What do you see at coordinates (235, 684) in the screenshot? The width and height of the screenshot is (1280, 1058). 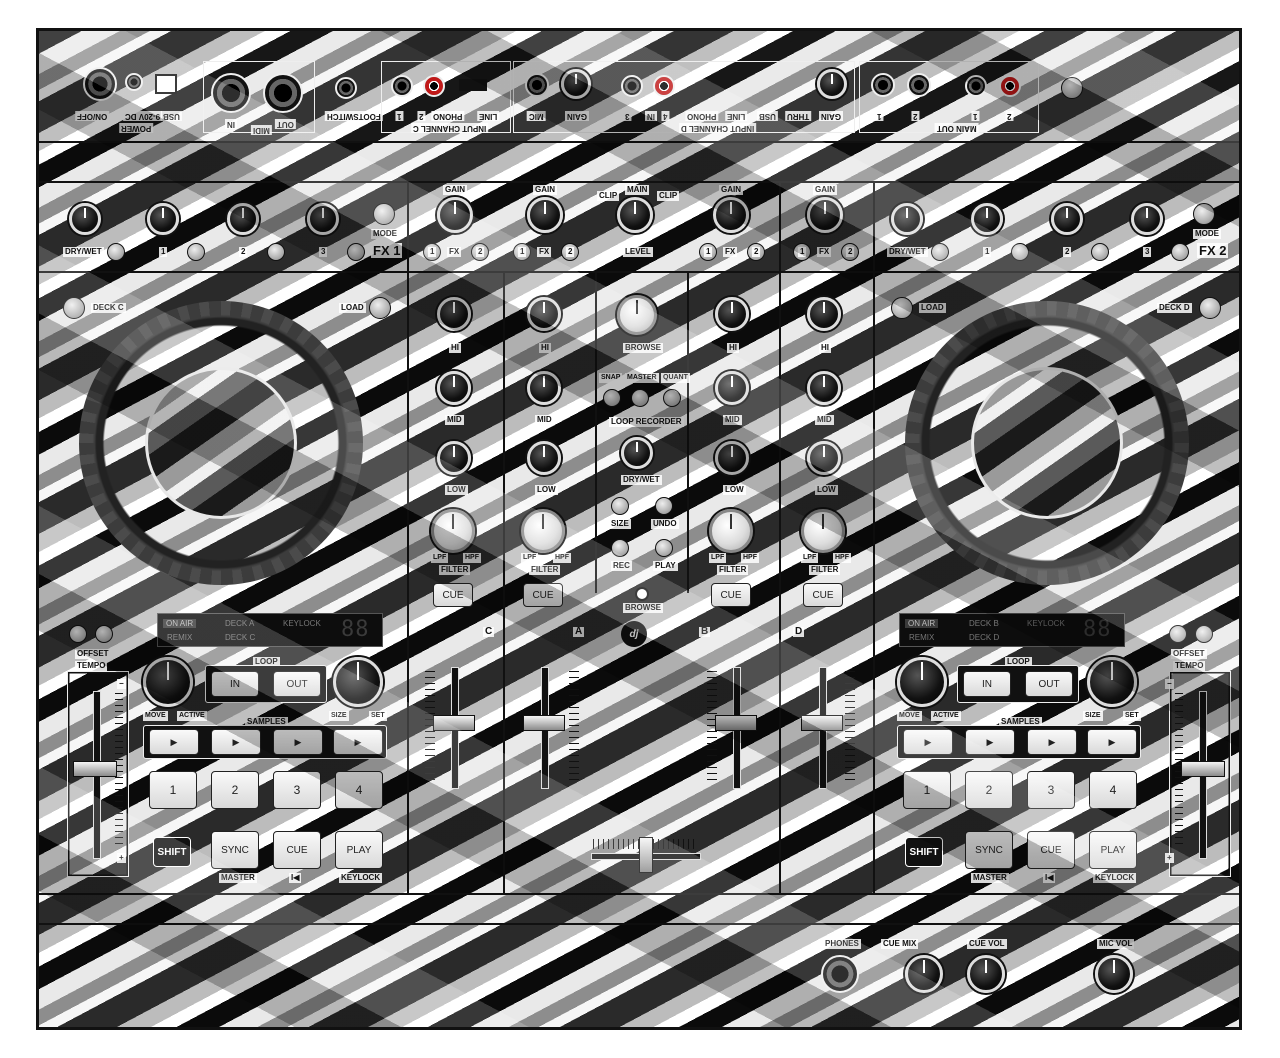 I see `loop-in-button-left: IN` at bounding box center [235, 684].